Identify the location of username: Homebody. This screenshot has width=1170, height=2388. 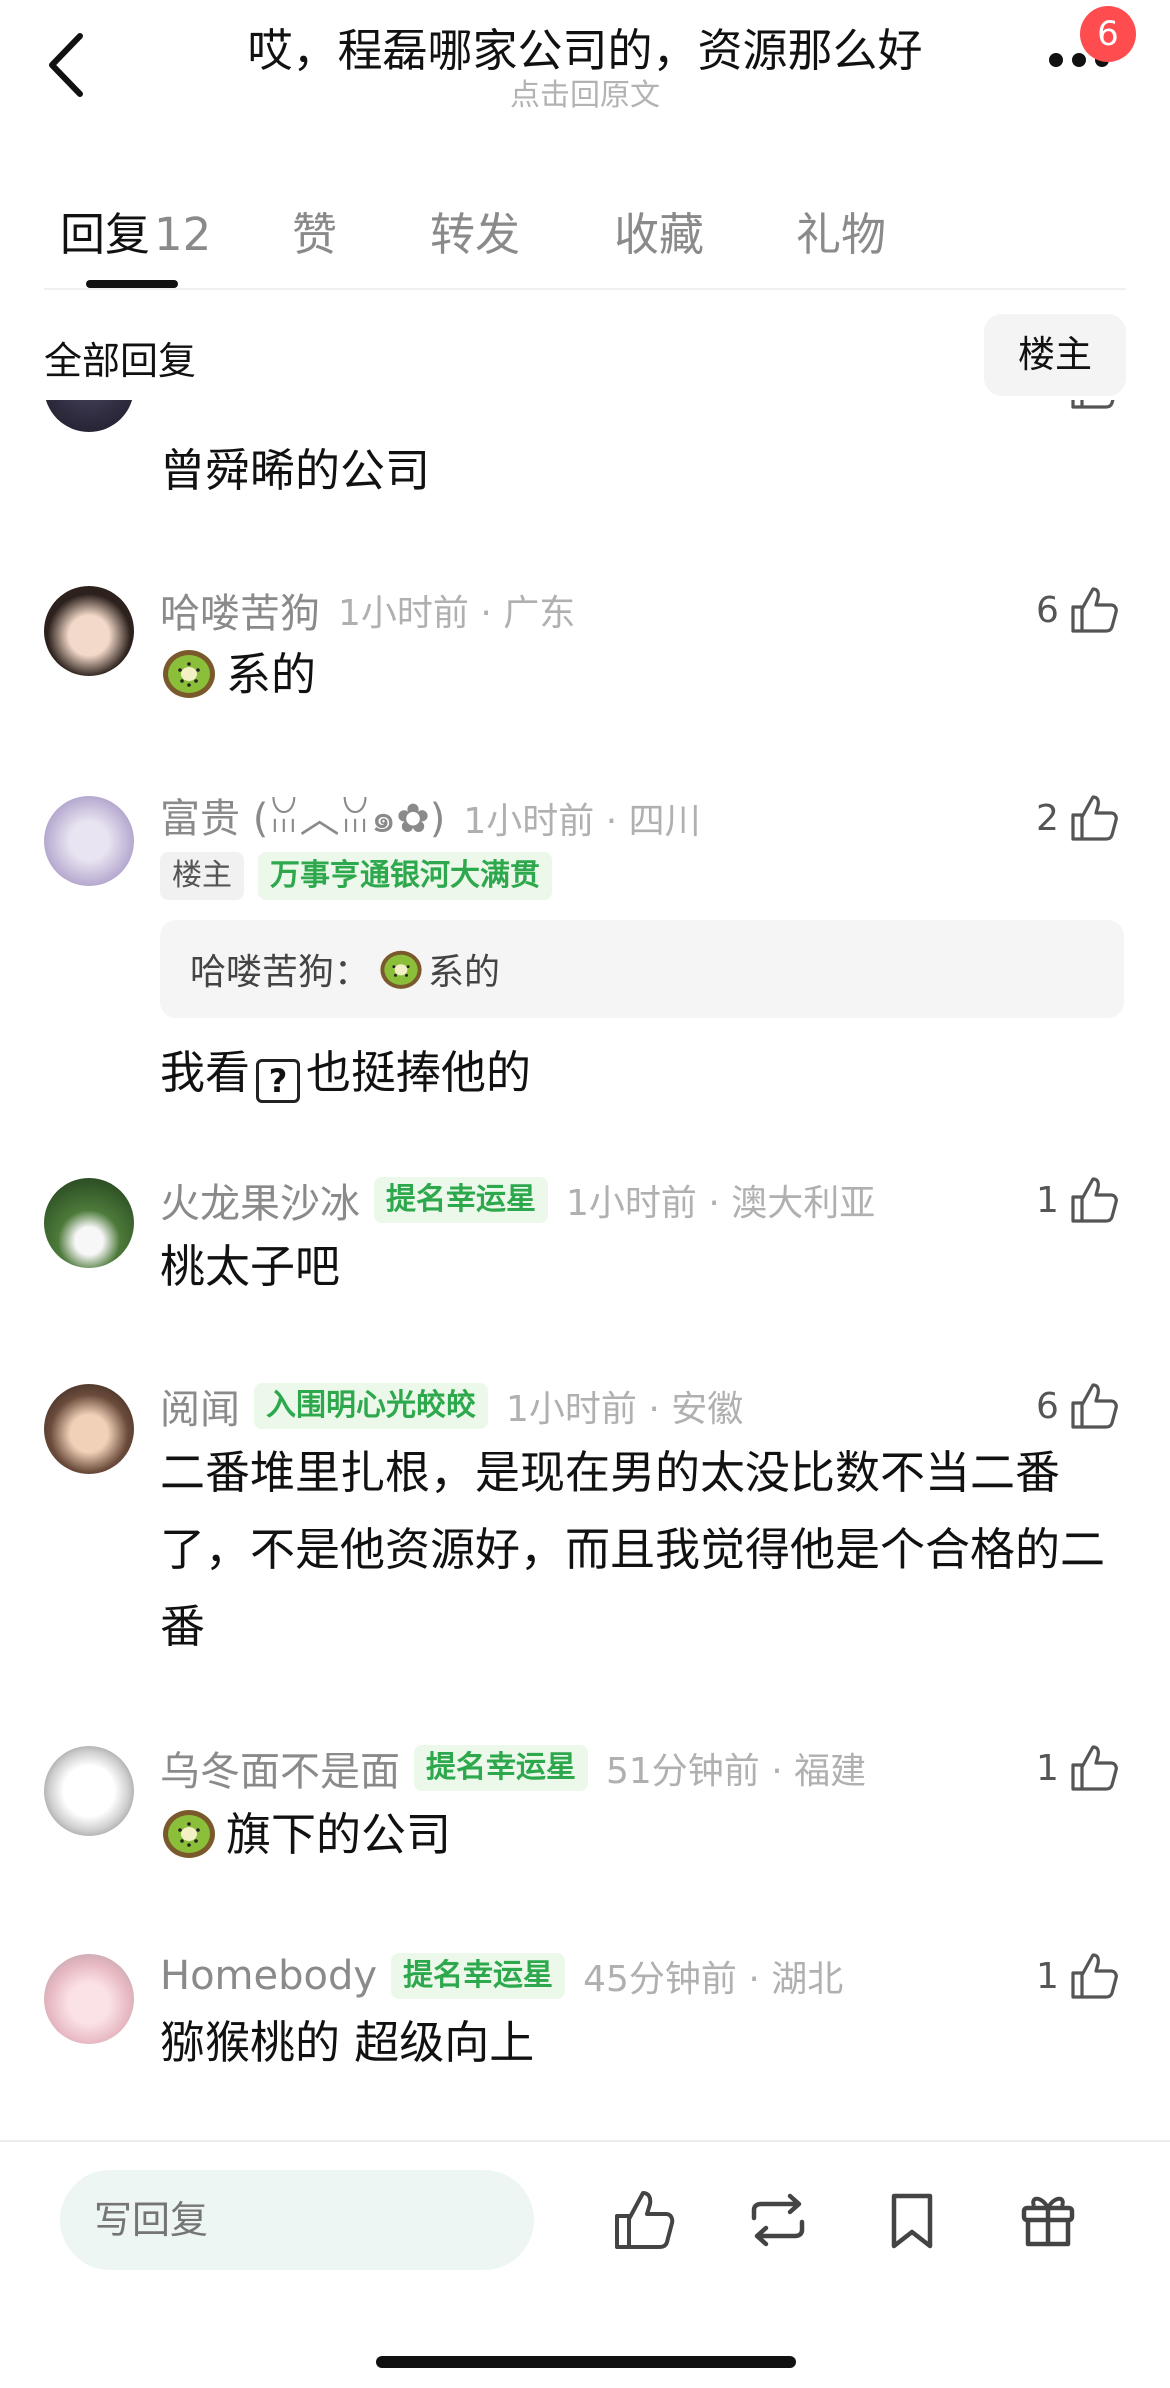
(268, 1976).